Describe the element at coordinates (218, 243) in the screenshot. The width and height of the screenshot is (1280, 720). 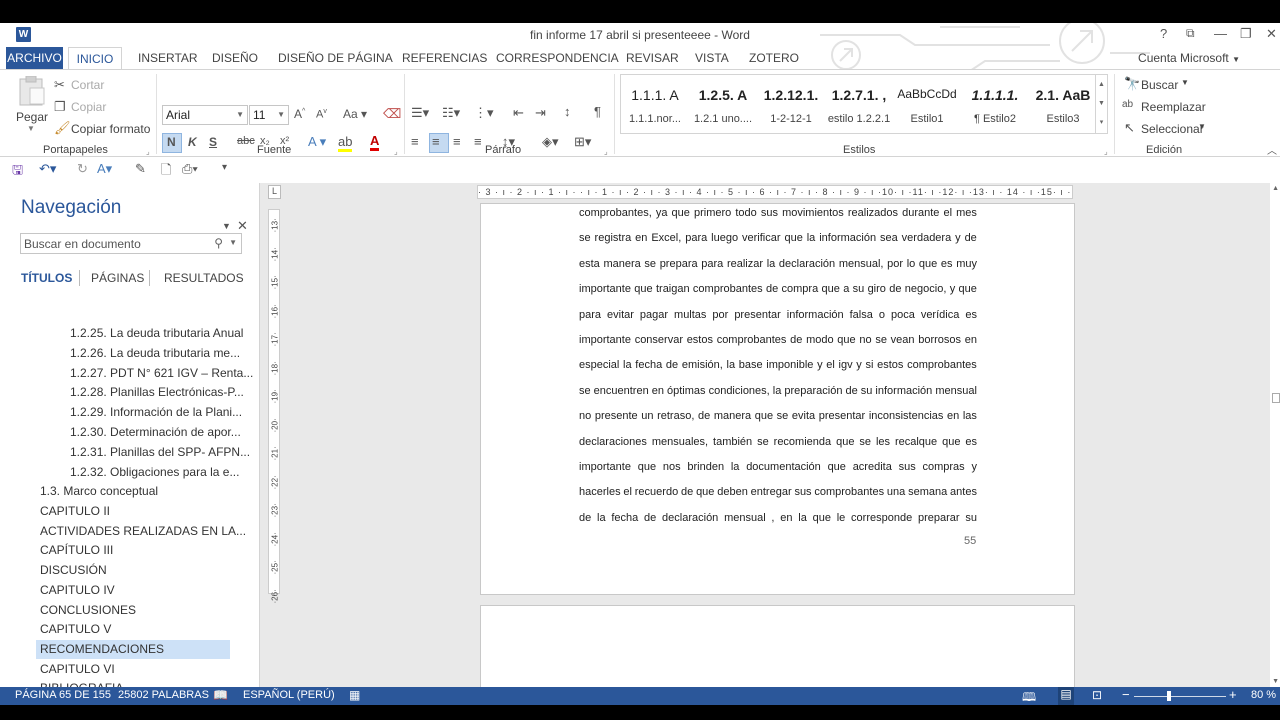
I see `search-icon: ⚲` at that location.